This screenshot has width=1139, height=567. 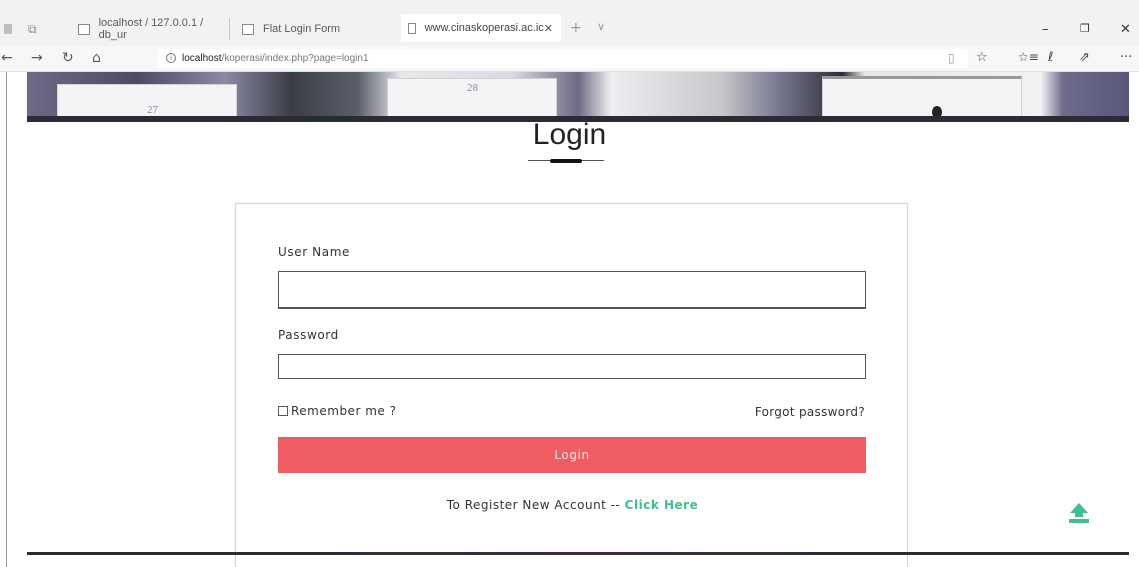 What do you see at coordinates (572, 455) in the screenshot?
I see `login-button: Login` at bounding box center [572, 455].